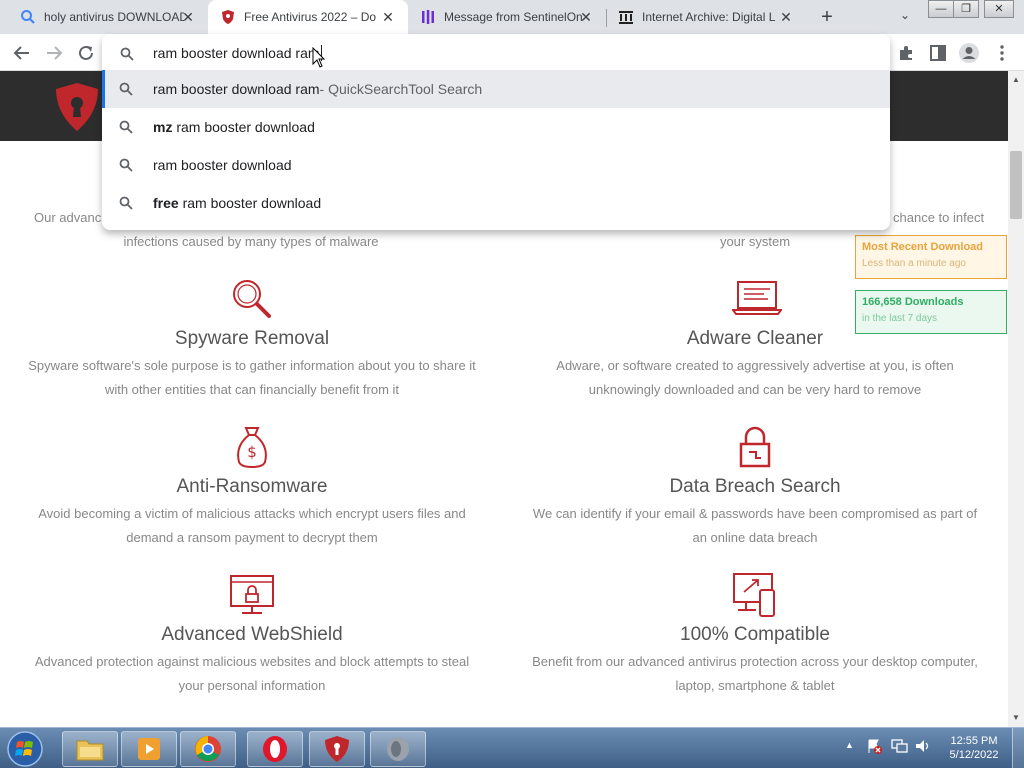 The height and width of the screenshot is (773, 1024). Describe the element at coordinates (114, 17) in the screenshot. I see `tab-title: holy antivirus DOWNLOAD` at that location.